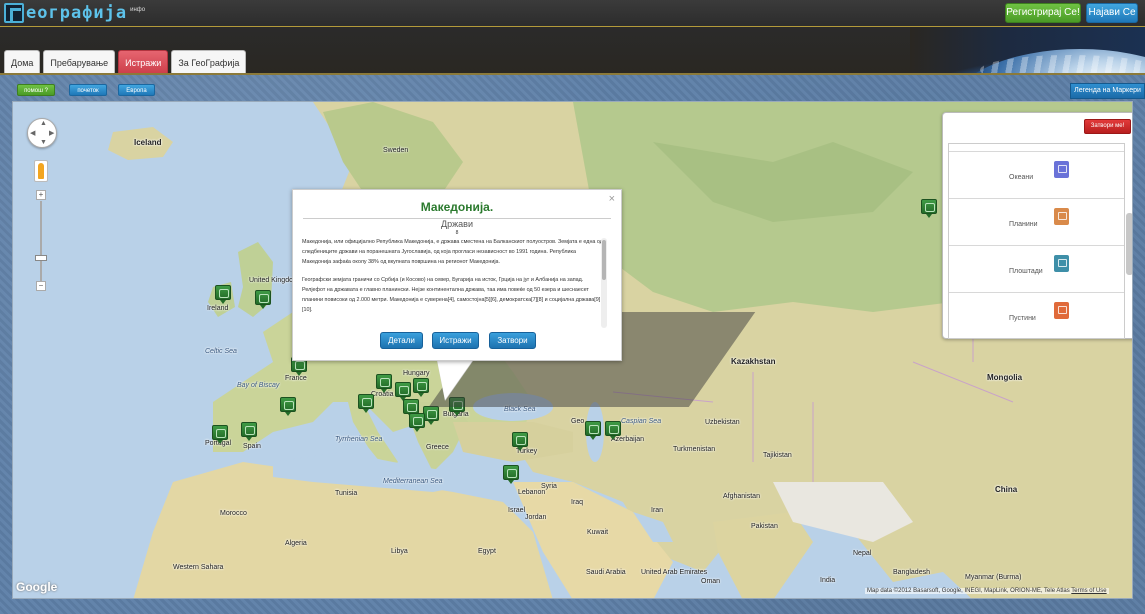 The height and width of the screenshot is (614, 1145). I want to click on map-label-kuwait: Kuwait, so click(598, 532).